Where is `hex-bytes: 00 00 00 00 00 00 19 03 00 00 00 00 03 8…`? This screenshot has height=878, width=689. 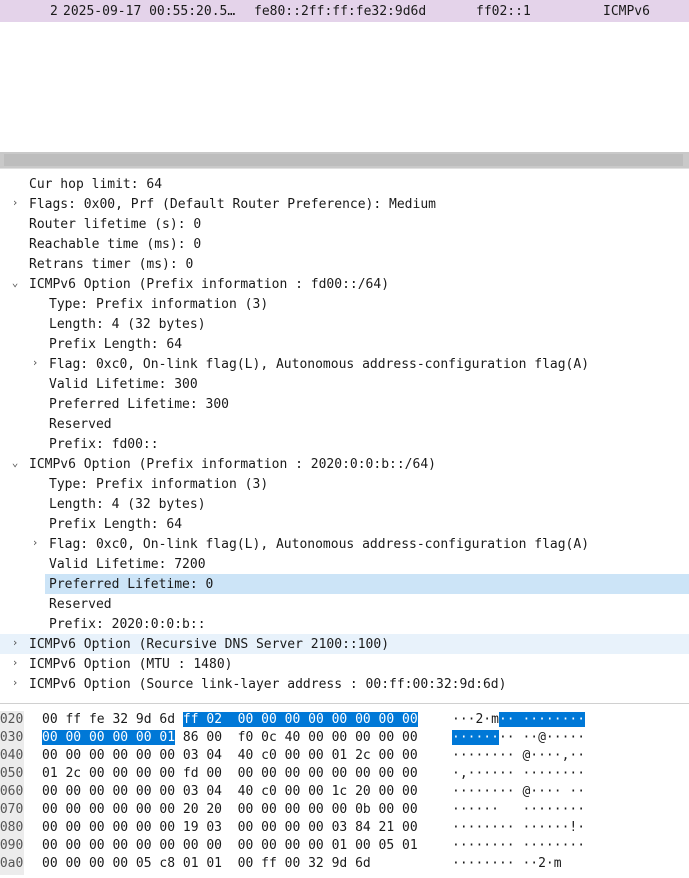 hex-bytes: 00 00 00 00 00 00 19 03 00 00 00 00 03 8… is located at coordinates (230, 828).